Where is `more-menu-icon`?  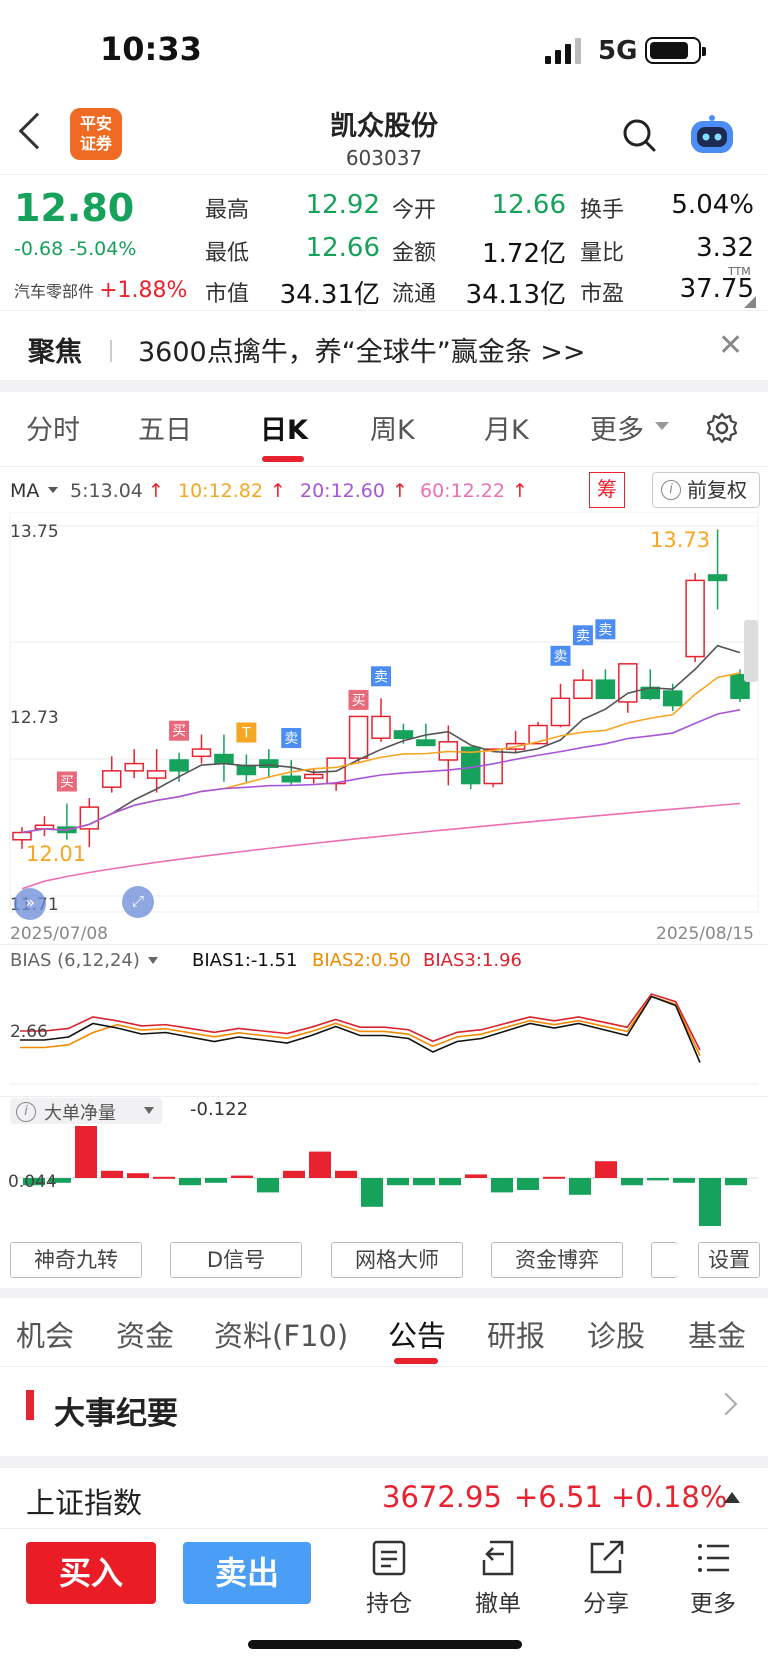
more-menu-icon is located at coordinates (714, 1558).